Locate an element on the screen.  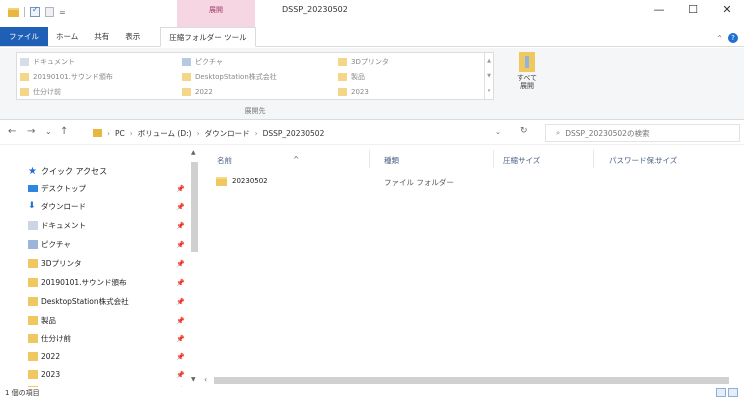
help-icon: ? is located at coordinates (733, 38).